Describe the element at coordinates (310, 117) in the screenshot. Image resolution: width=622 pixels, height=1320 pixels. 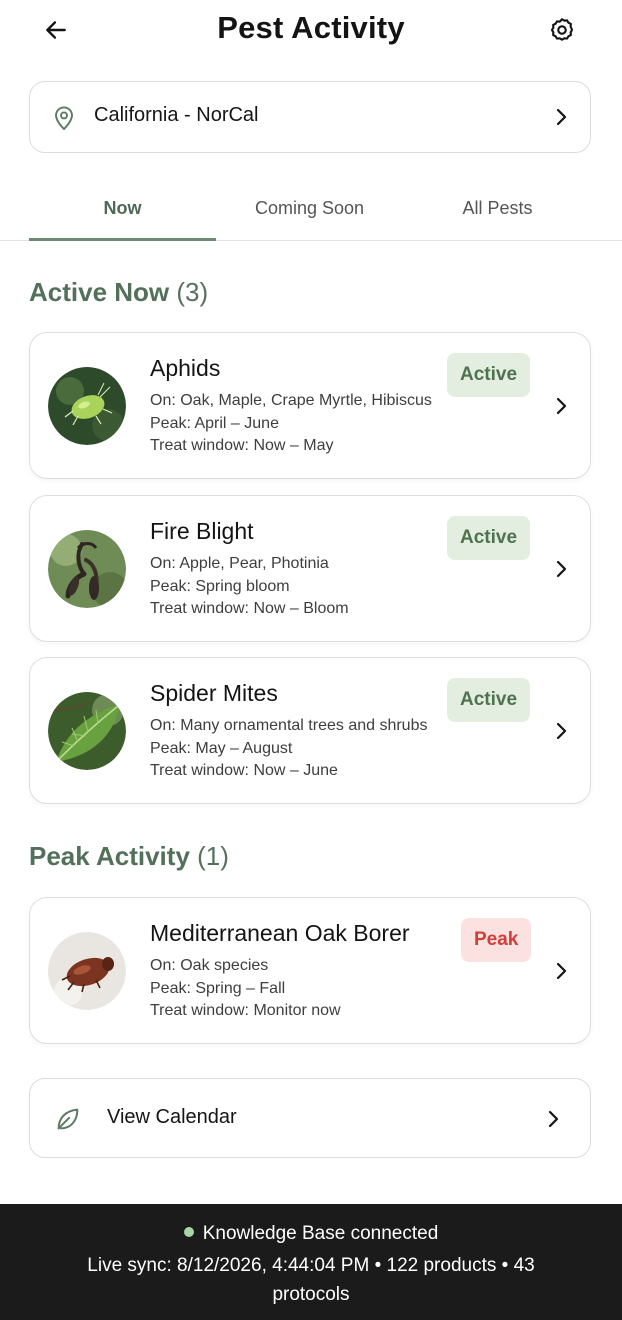
I see `location-selector: California - NorCal` at that location.